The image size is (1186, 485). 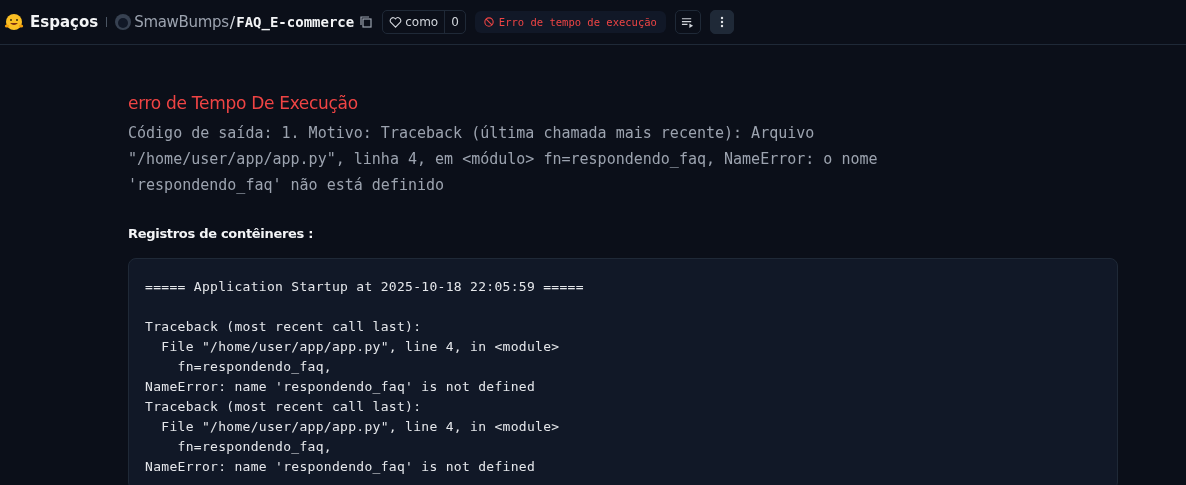 I want to click on copy-icon, so click(x=366, y=22).